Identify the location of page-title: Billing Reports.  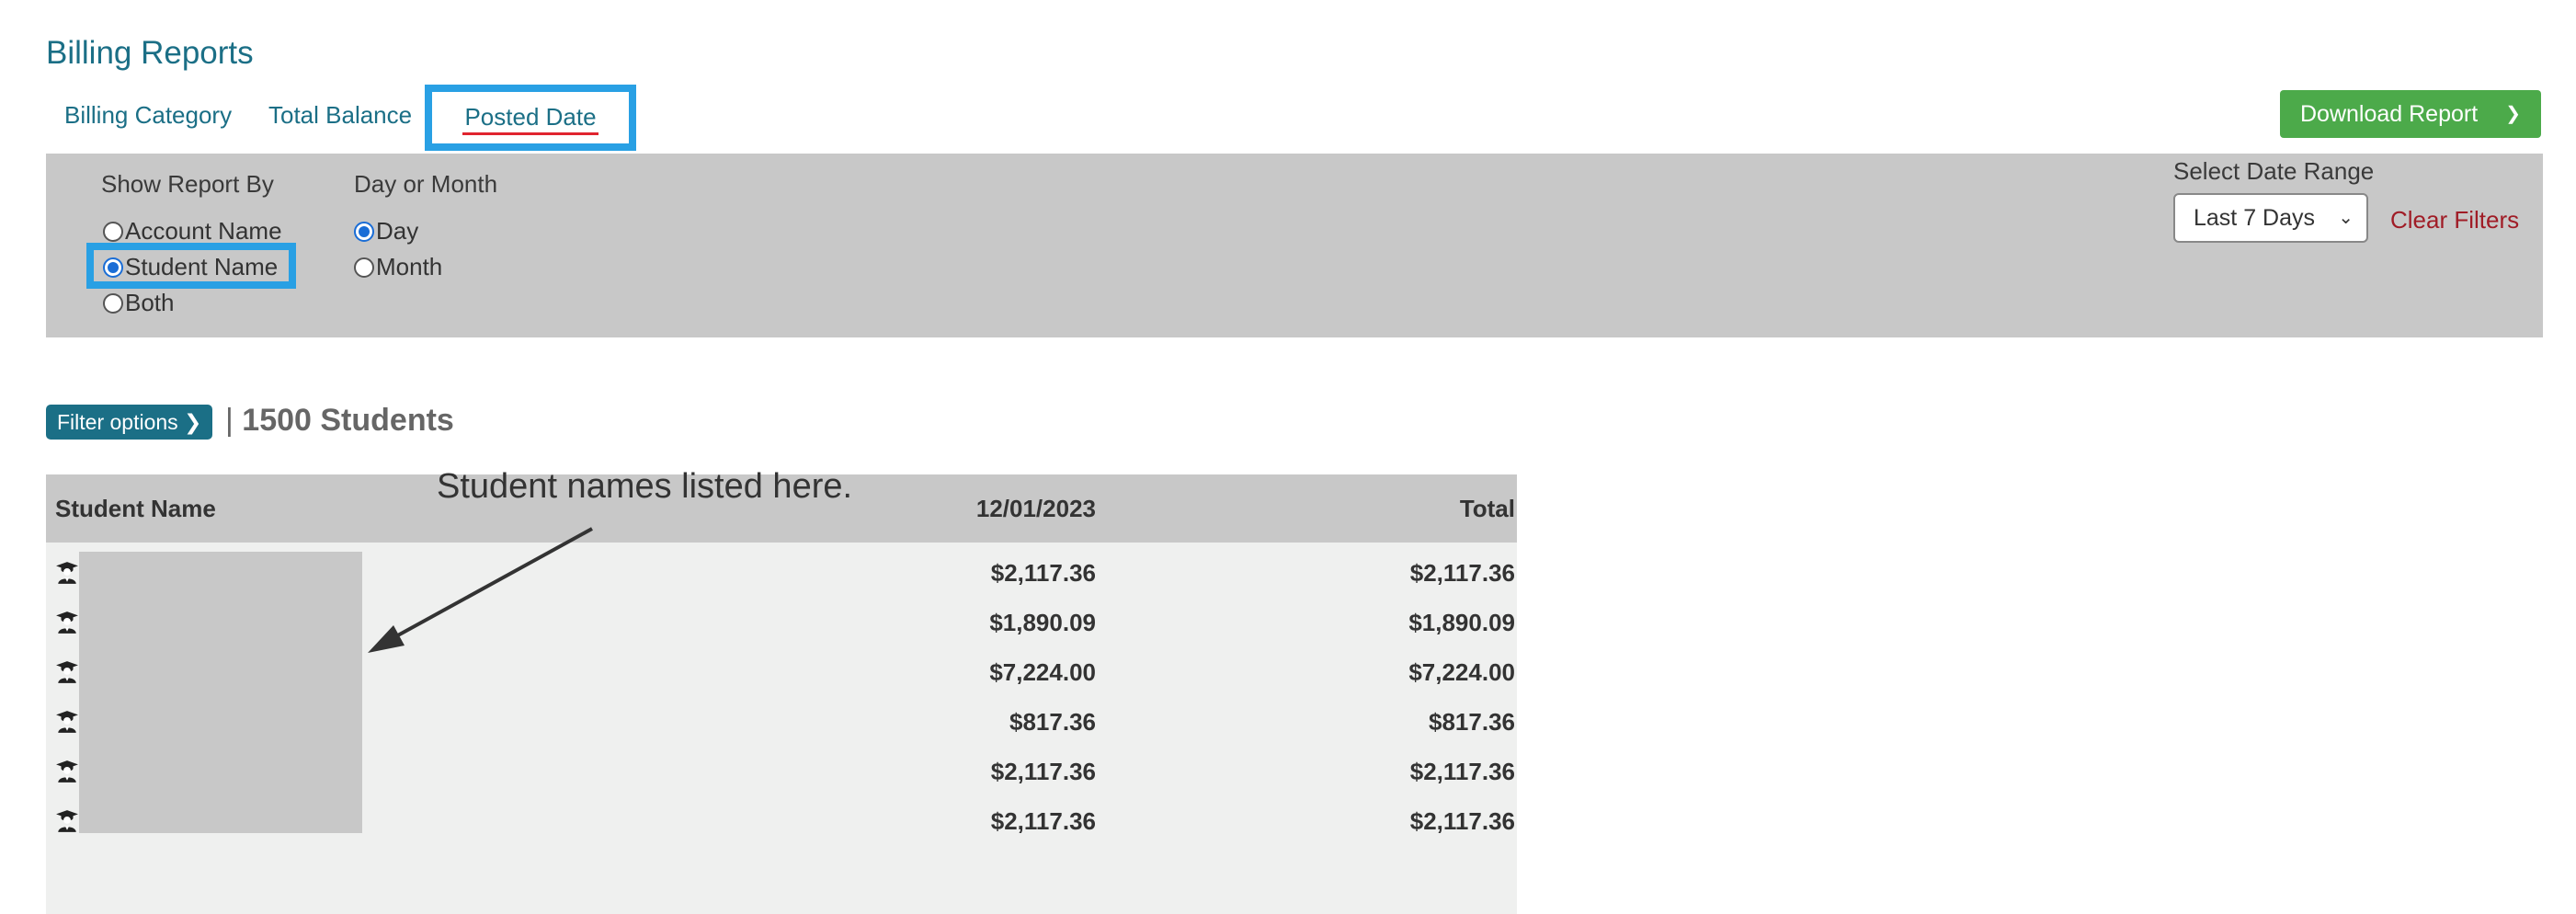
(150, 53).